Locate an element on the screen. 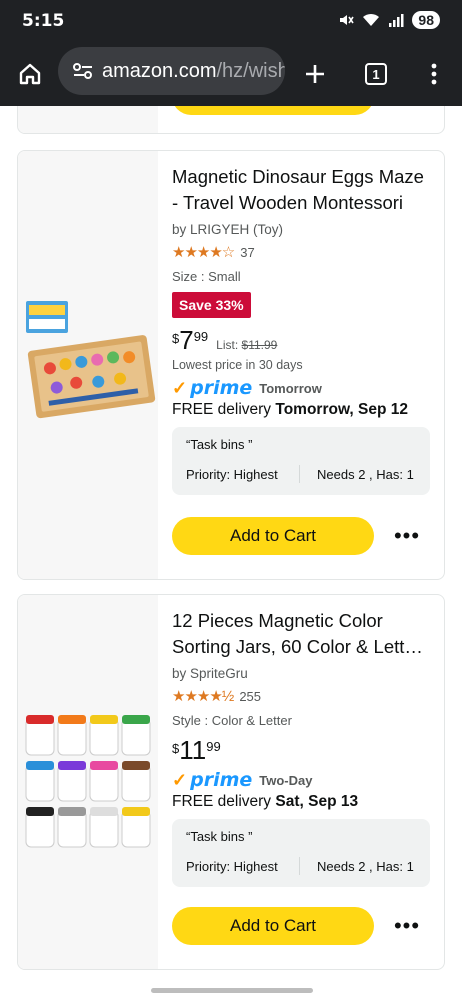 The width and height of the screenshot is (462, 1000). item-variant: Style : Color & Letter is located at coordinates (232, 720).